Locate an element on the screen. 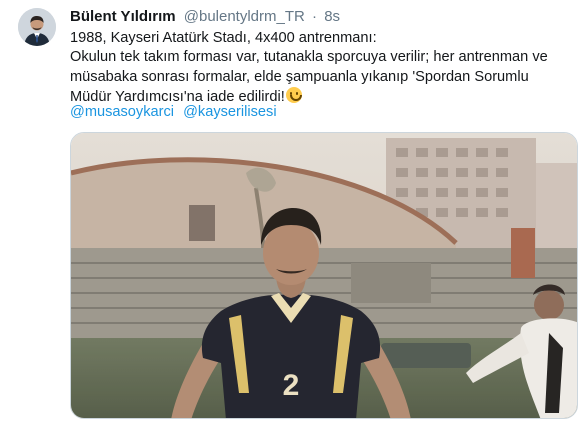 This screenshot has height=426, width=585. profile-avatar is located at coordinates (37, 27).